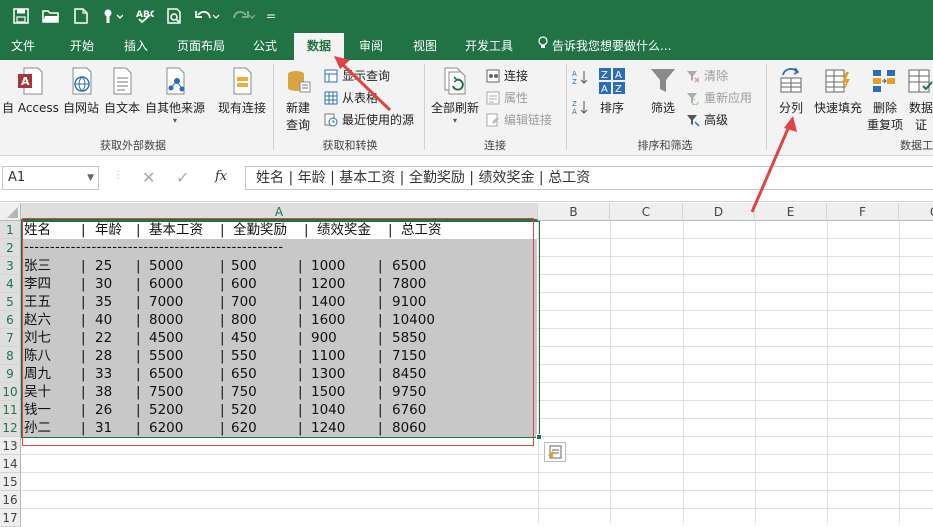 This screenshot has width=933, height=527. Describe the element at coordinates (791, 81) in the screenshot. I see `text-to-columns-icon` at that location.